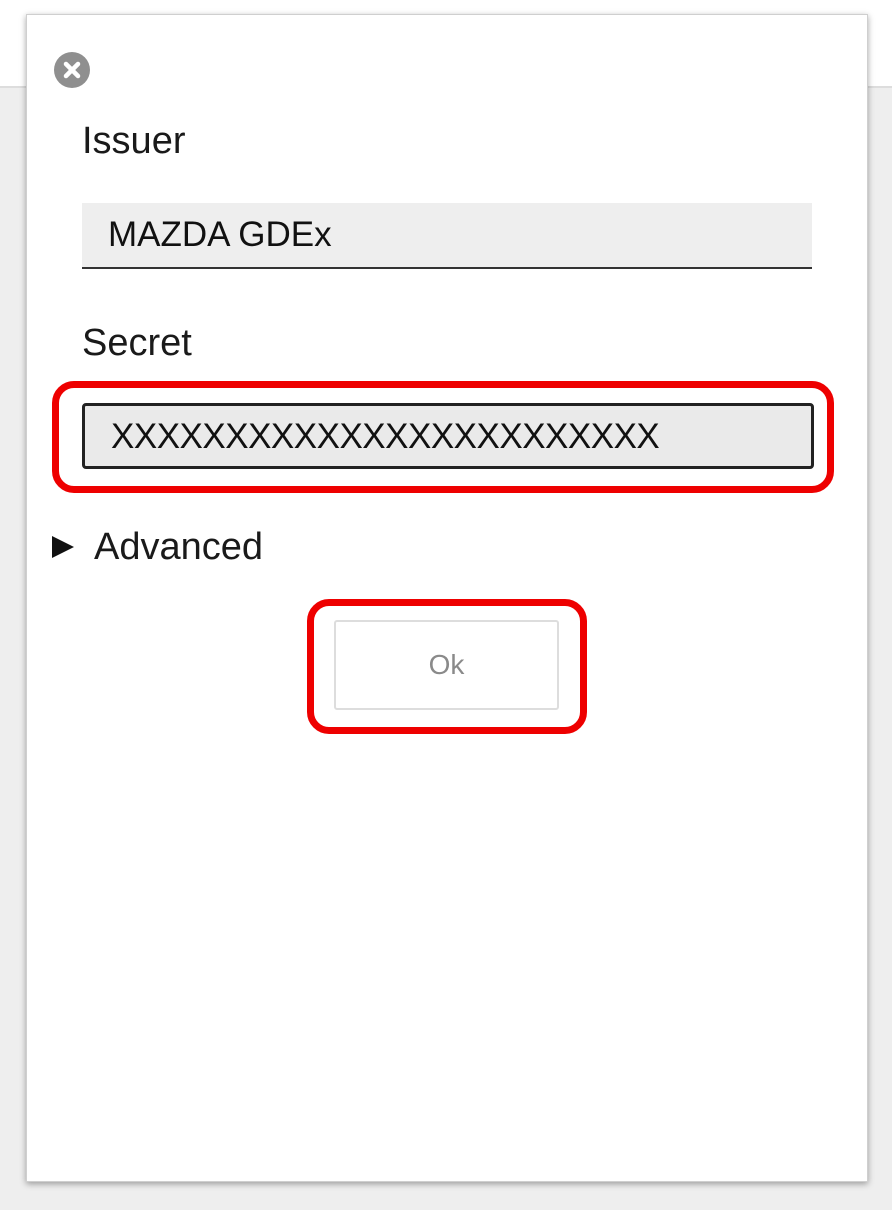 The image size is (892, 1210). I want to click on close-icon, so click(72, 70).